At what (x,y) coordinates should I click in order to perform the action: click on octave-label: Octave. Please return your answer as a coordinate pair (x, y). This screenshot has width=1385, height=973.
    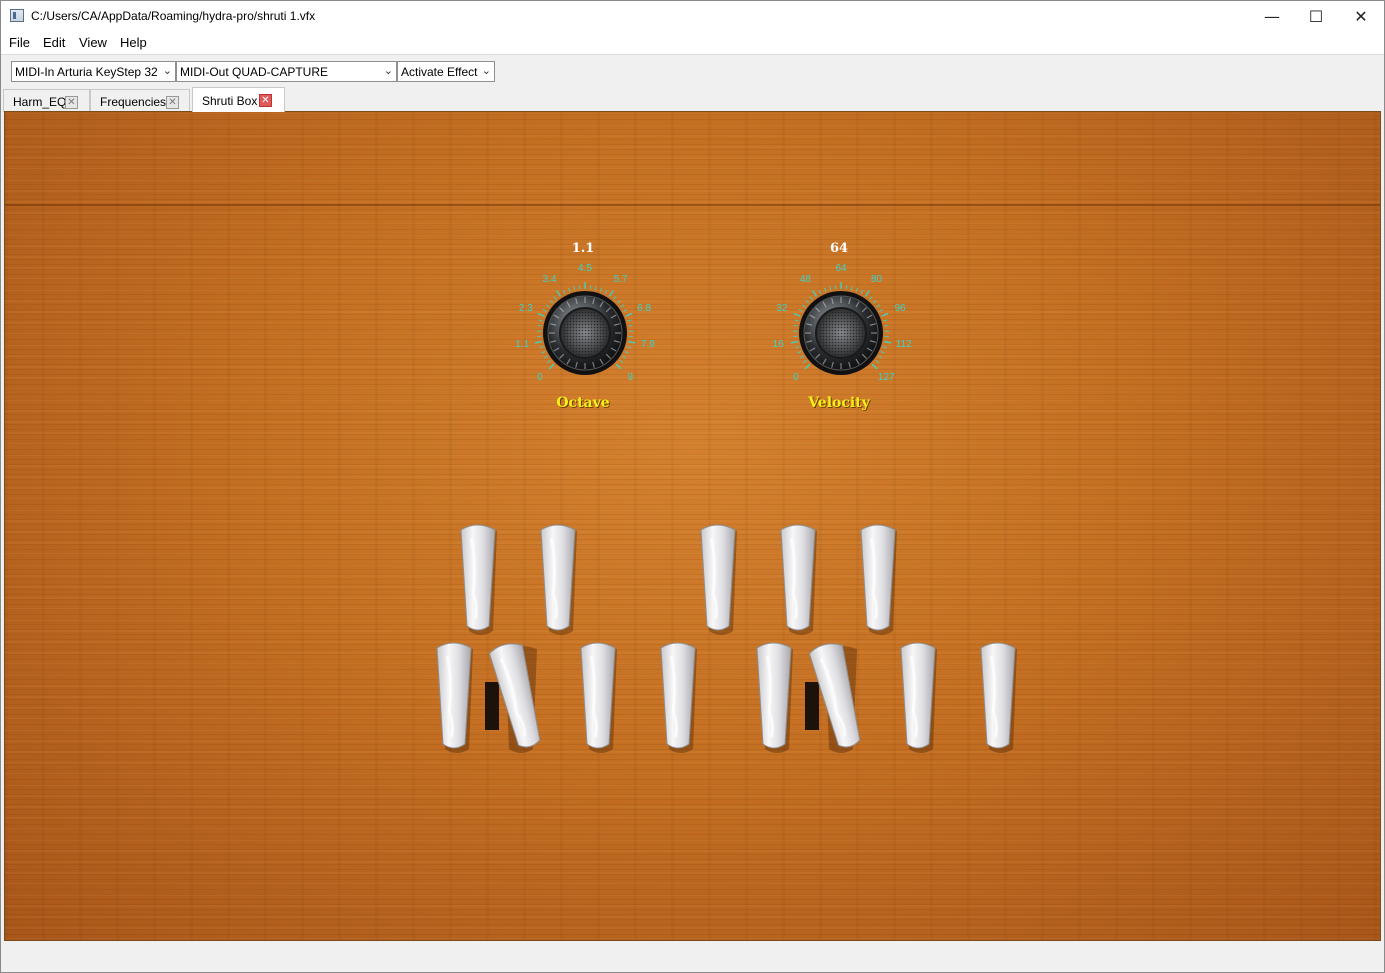
    Looking at the image, I should click on (583, 403).